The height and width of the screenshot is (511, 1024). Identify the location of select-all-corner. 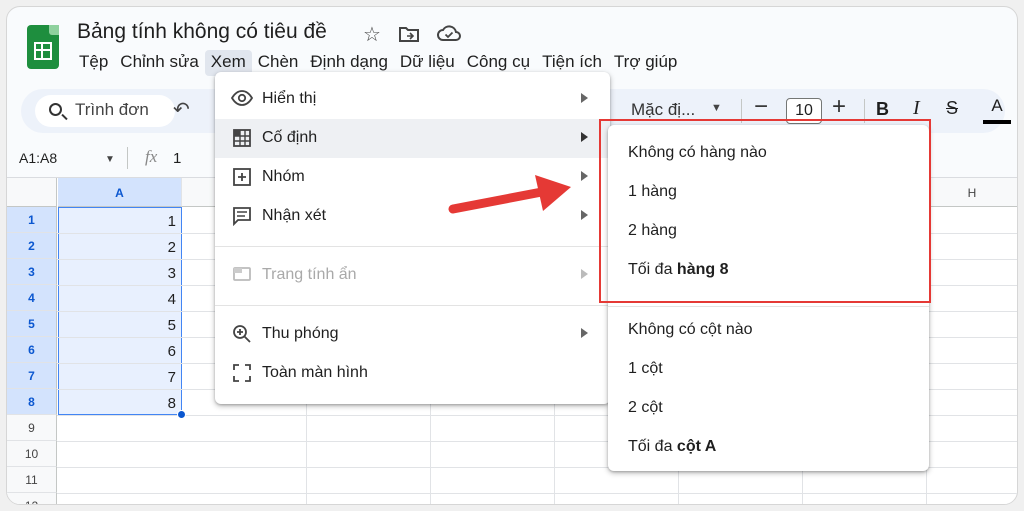
(32, 192).